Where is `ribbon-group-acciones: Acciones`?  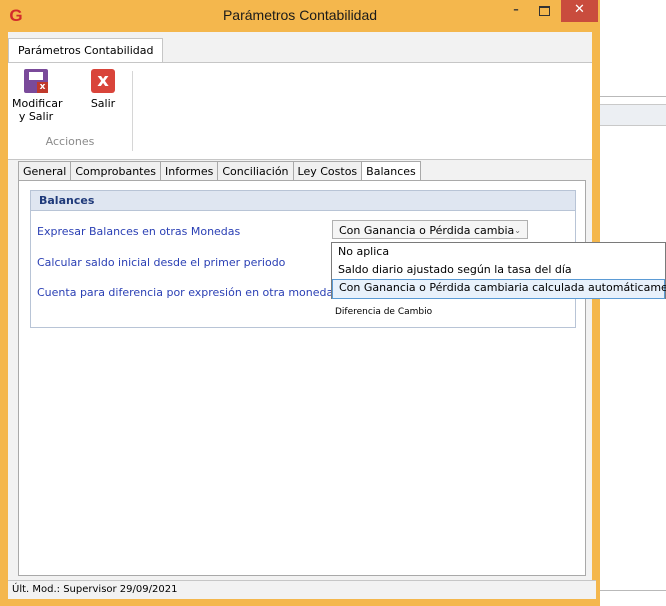
ribbon-group-acciones: Acciones is located at coordinates (70, 141).